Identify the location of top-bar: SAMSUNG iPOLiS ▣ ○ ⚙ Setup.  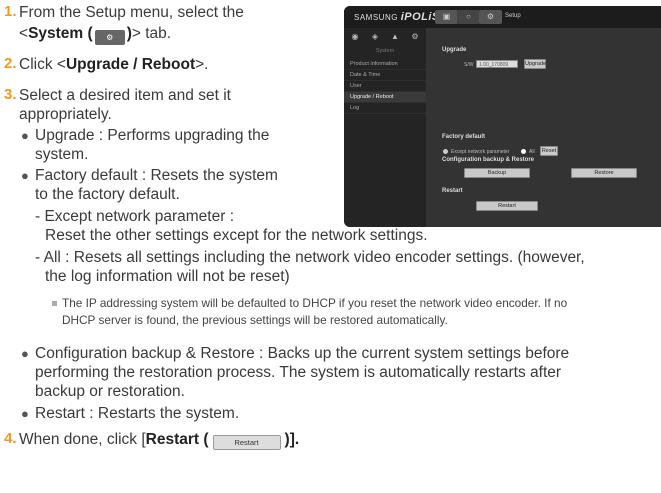
(502, 17).